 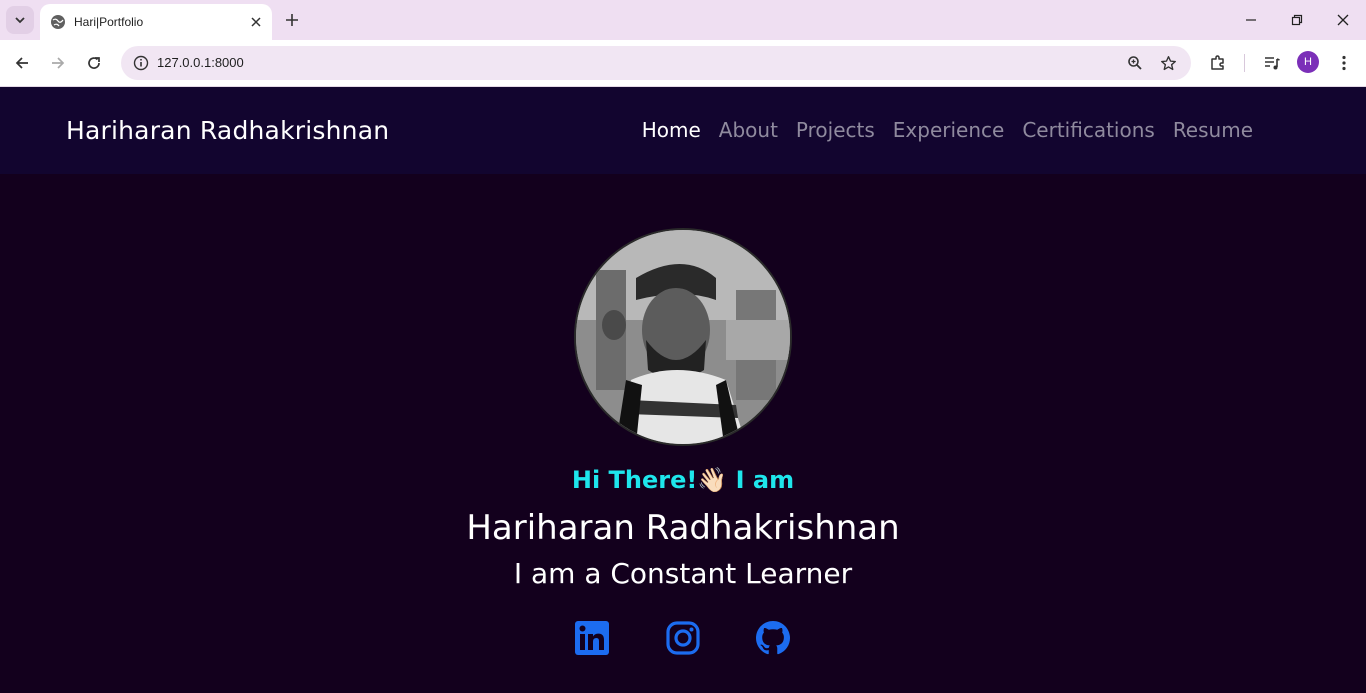 I want to click on restore-icon, so click(x=1297, y=20).